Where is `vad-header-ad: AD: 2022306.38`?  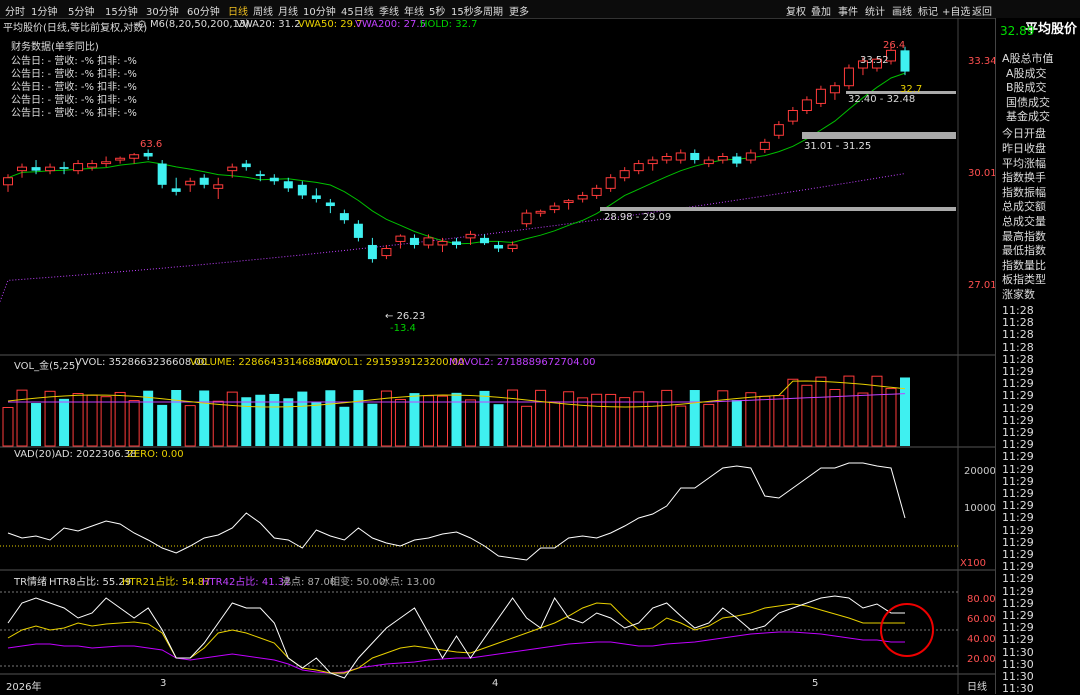
vad-header-ad: AD: 2022306.38 is located at coordinates (96, 454).